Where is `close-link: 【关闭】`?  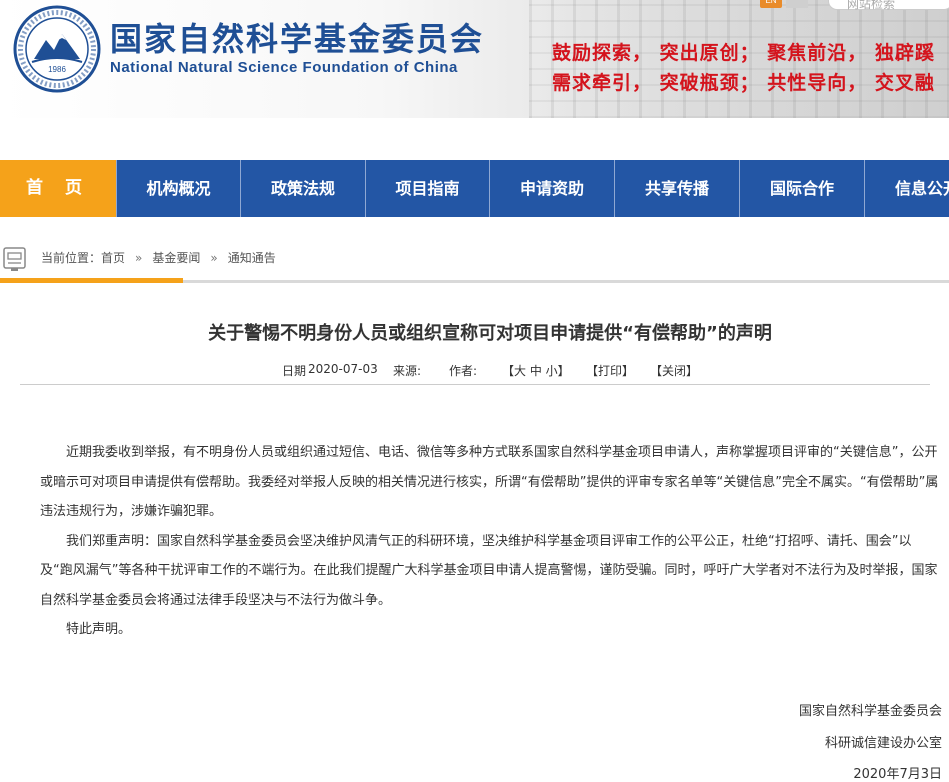 close-link: 【关闭】 is located at coordinates (674, 370).